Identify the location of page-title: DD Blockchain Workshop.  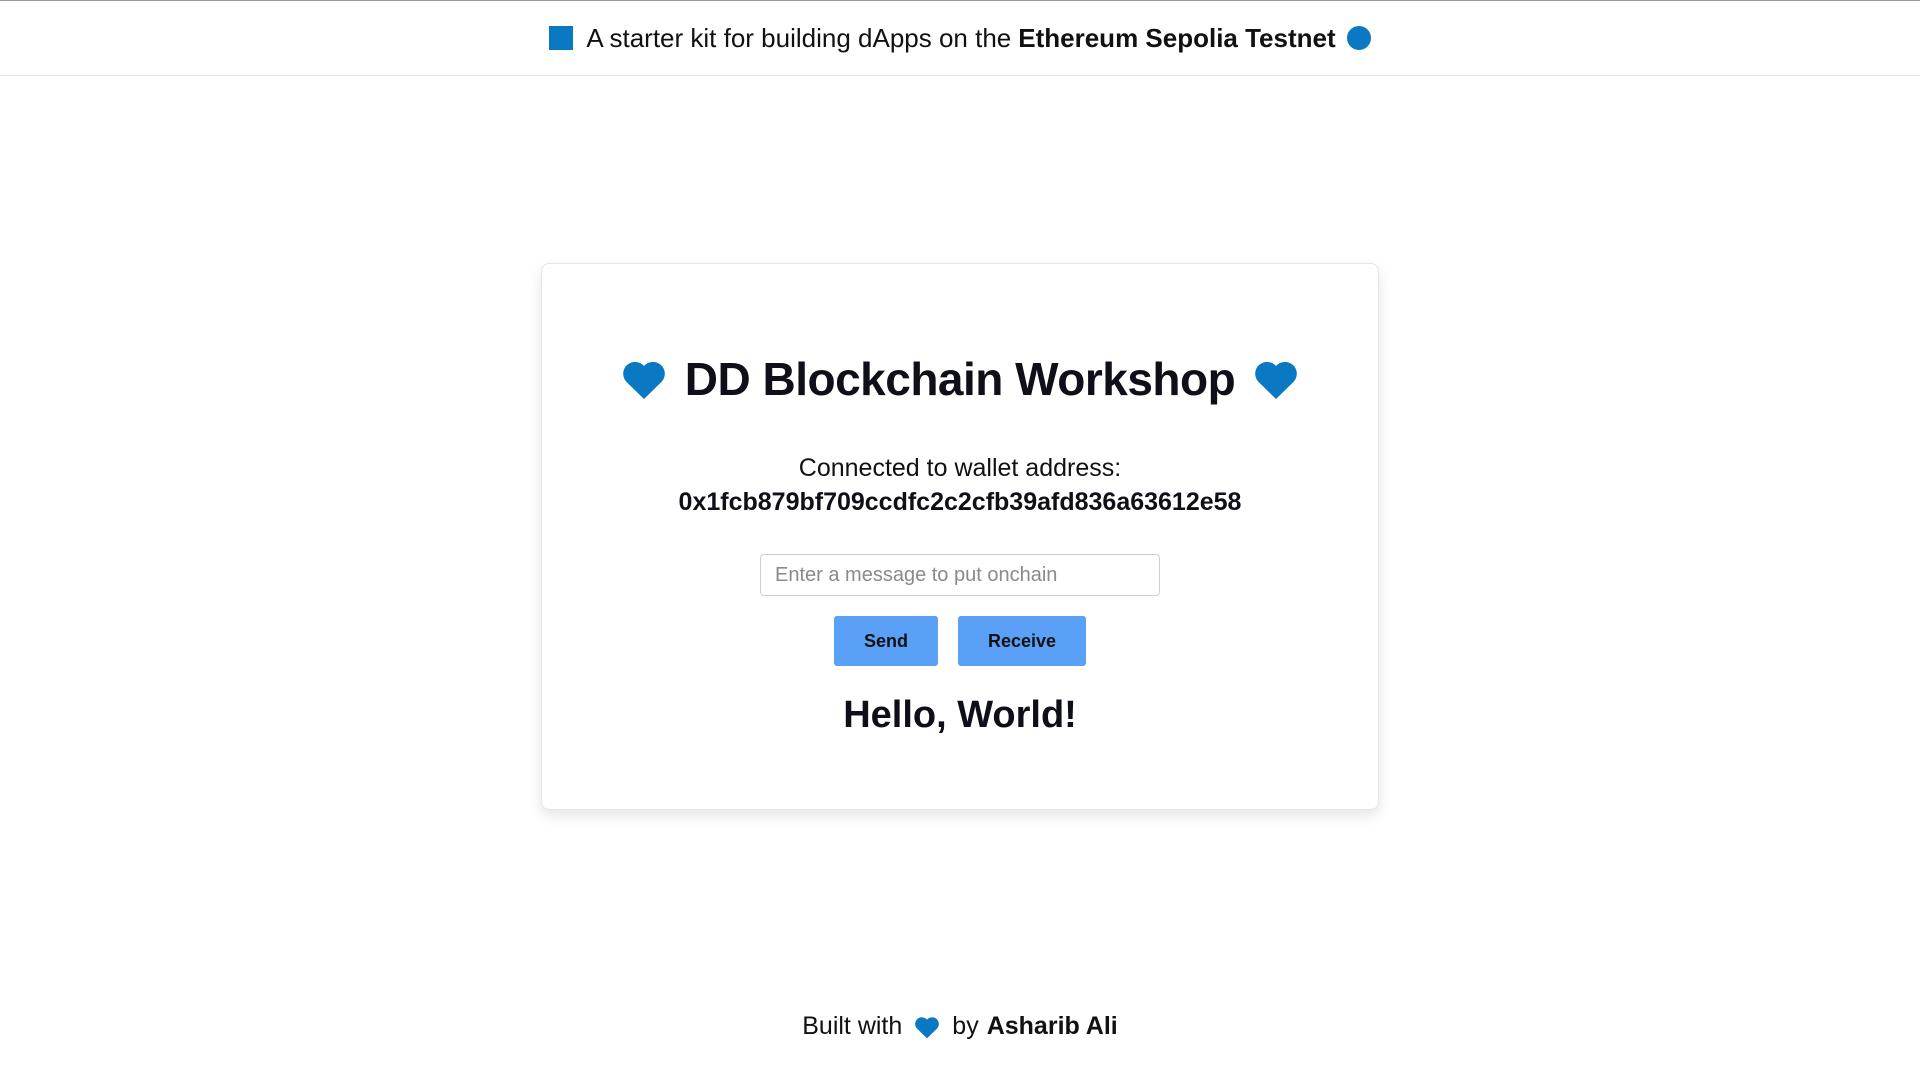
(960, 379).